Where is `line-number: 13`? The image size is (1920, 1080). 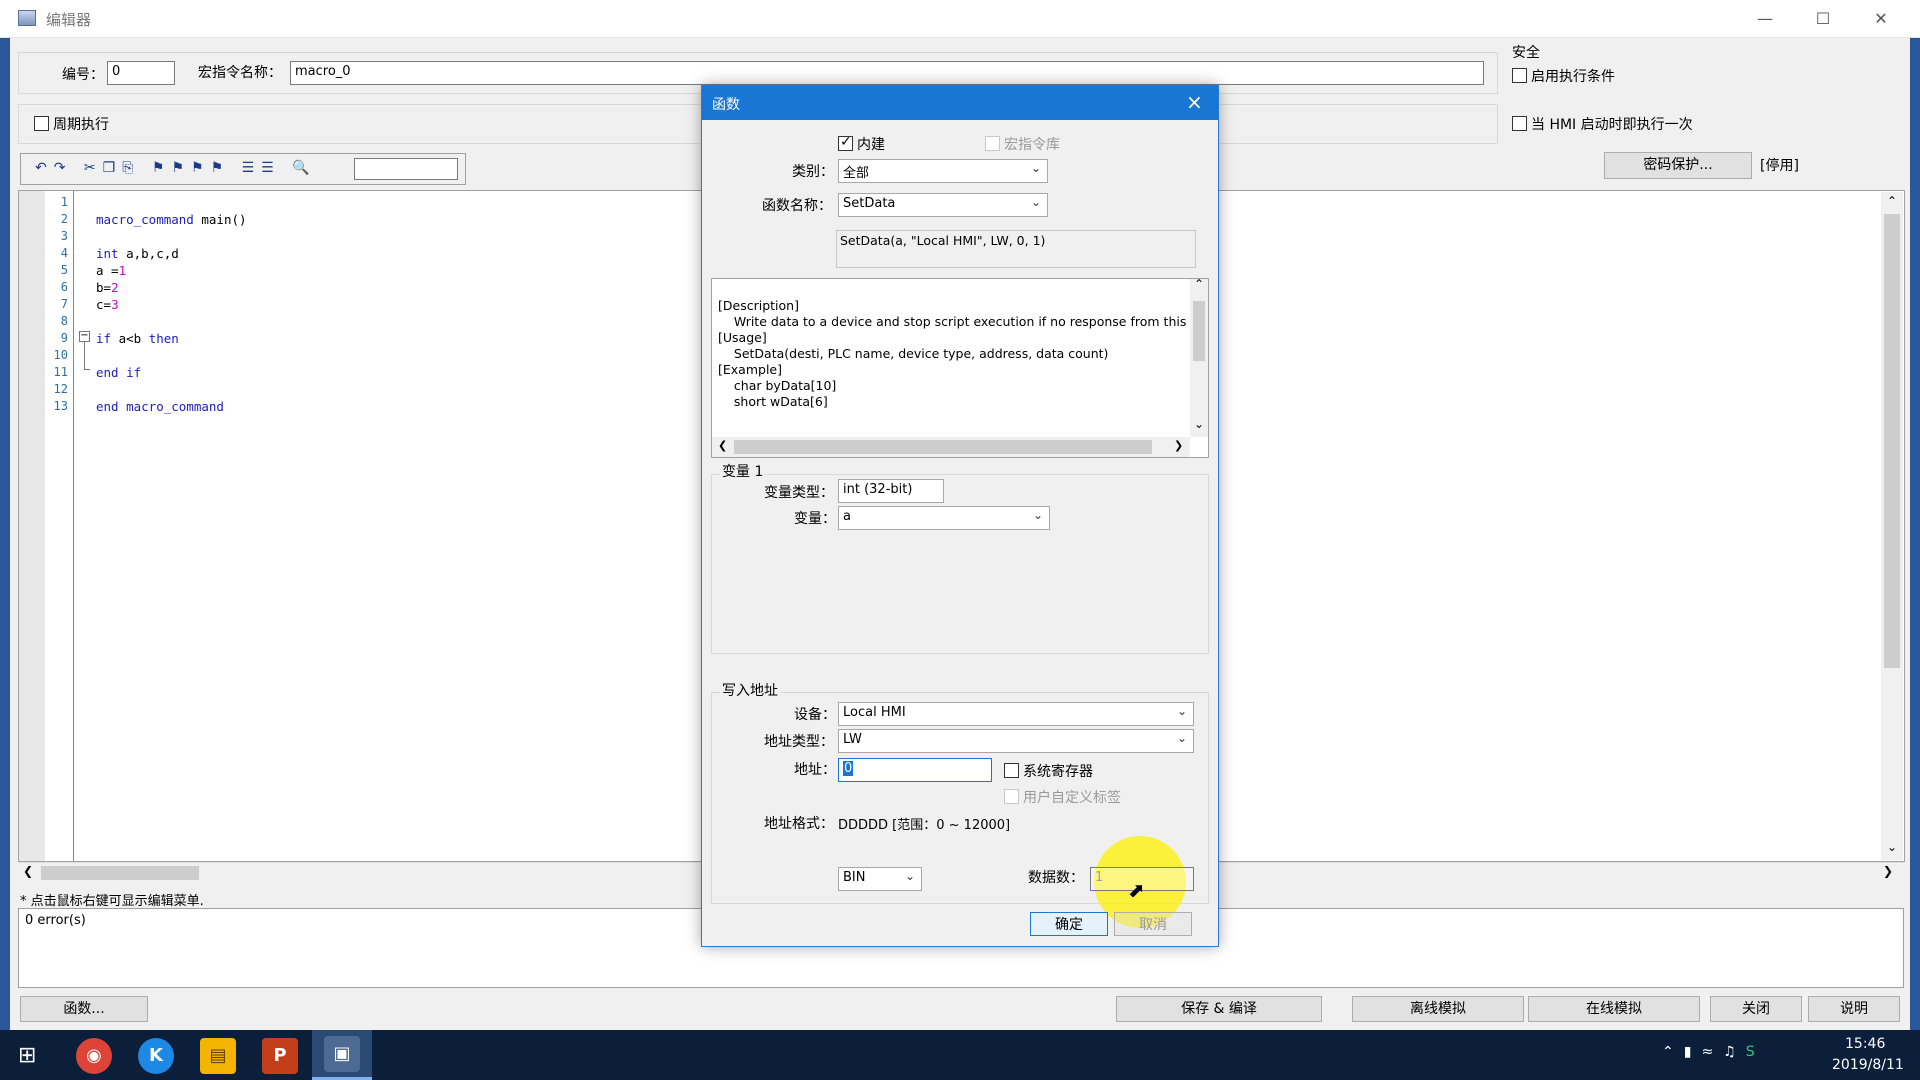 line-number: 13 is located at coordinates (60, 406).